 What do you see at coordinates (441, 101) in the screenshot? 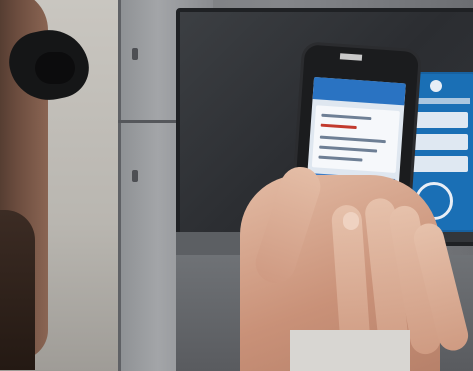
I see `sign-stripe` at bounding box center [441, 101].